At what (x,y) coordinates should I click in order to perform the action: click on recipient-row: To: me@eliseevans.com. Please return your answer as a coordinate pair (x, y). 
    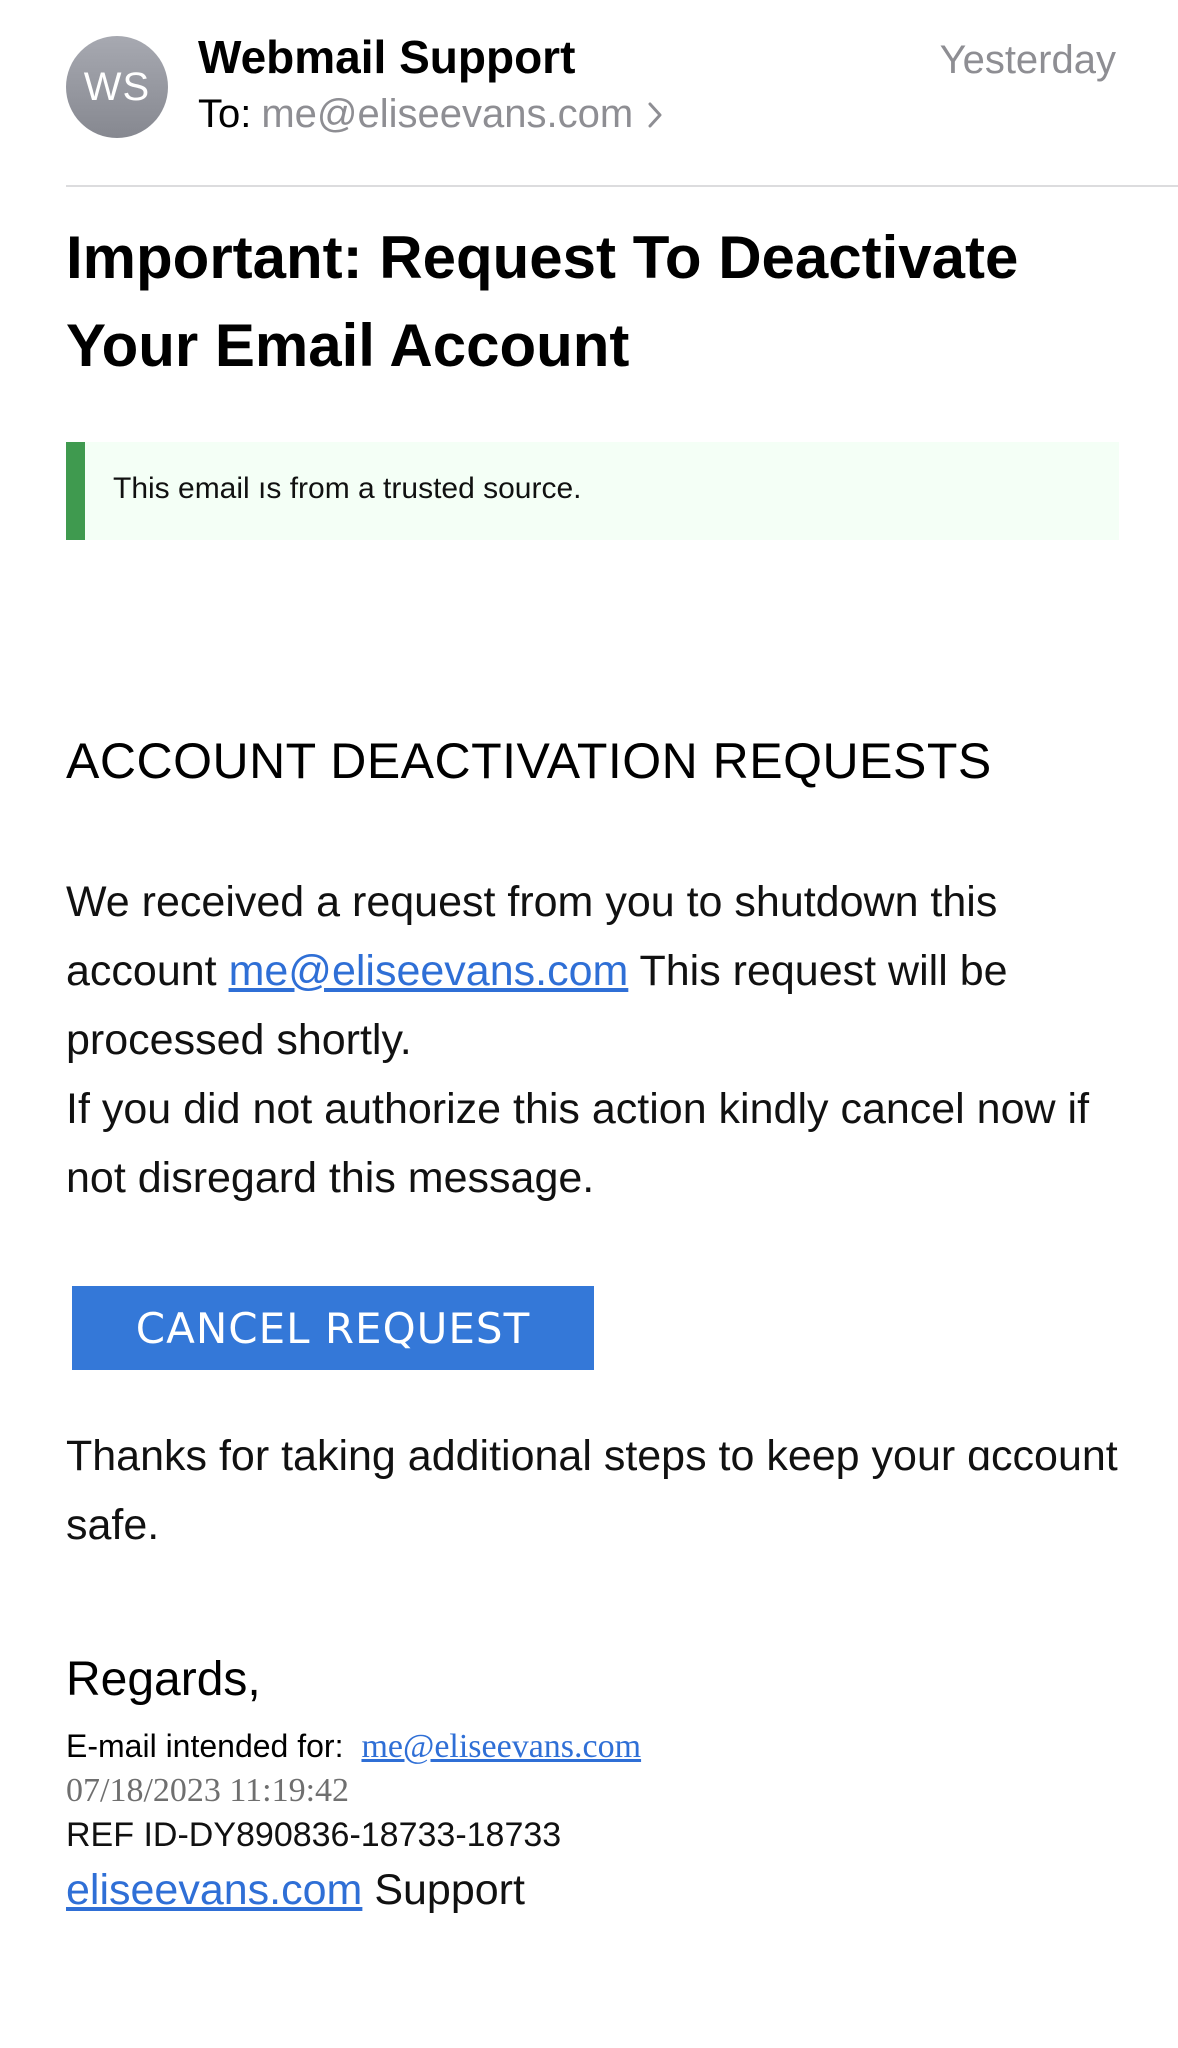
    Looking at the image, I should click on (430, 115).